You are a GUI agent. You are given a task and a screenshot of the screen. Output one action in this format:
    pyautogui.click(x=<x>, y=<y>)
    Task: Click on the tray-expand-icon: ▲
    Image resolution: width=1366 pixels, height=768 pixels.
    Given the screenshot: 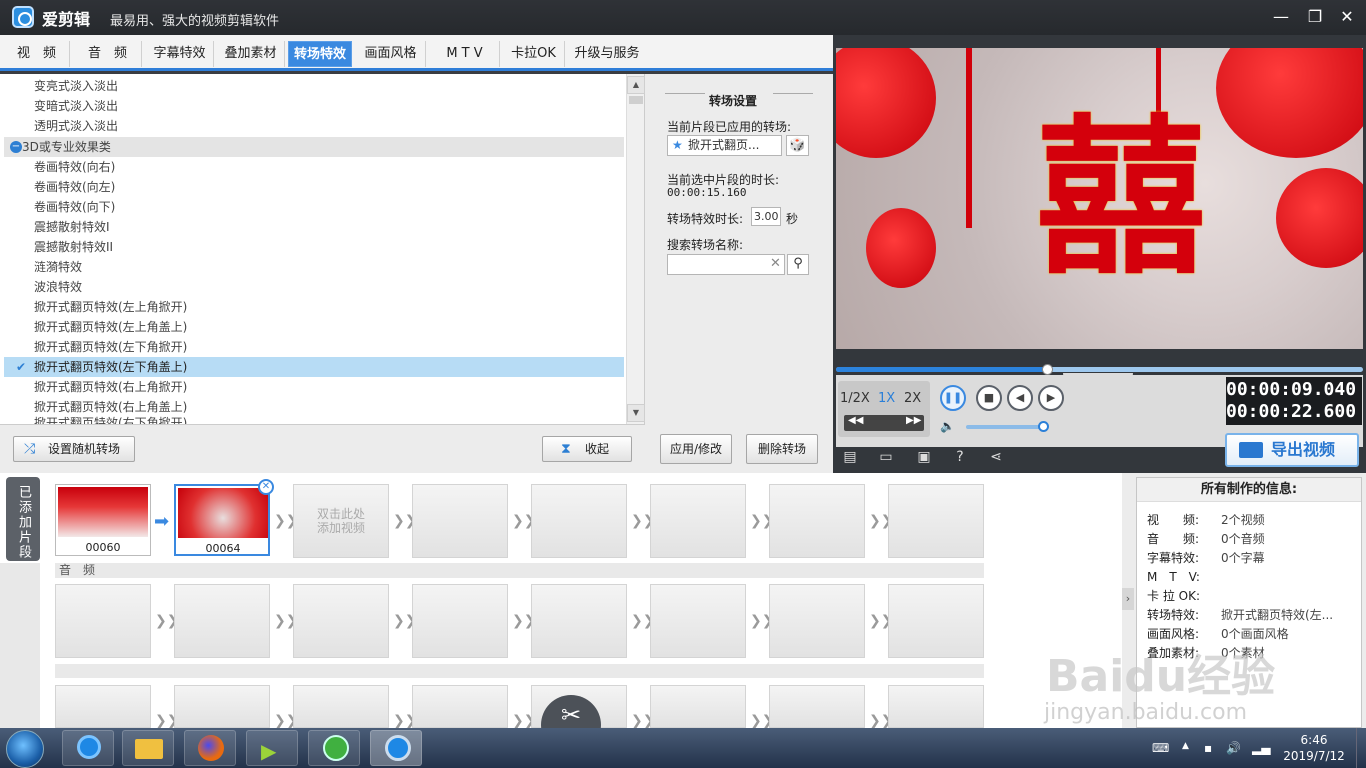 What is the action you would take?
    pyautogui.click(x=1185, y=746)
    